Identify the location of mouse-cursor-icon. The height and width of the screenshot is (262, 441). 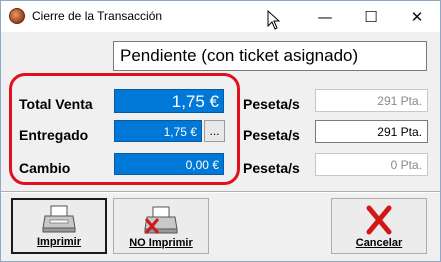
(274, 20).